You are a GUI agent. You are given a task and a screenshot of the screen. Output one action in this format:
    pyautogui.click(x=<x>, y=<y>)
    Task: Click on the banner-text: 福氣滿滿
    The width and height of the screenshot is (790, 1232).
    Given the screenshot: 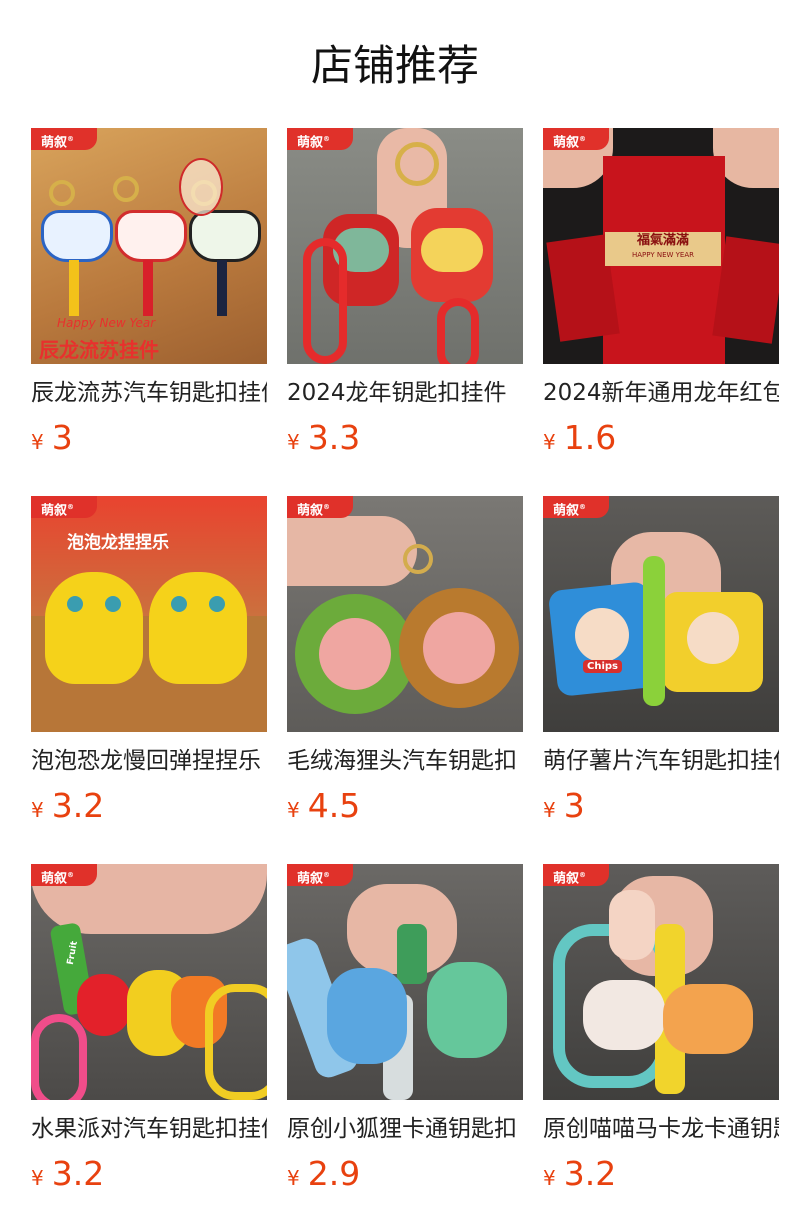 What is the action you would take?
    pyautogui.click(x=662, y=240)
    